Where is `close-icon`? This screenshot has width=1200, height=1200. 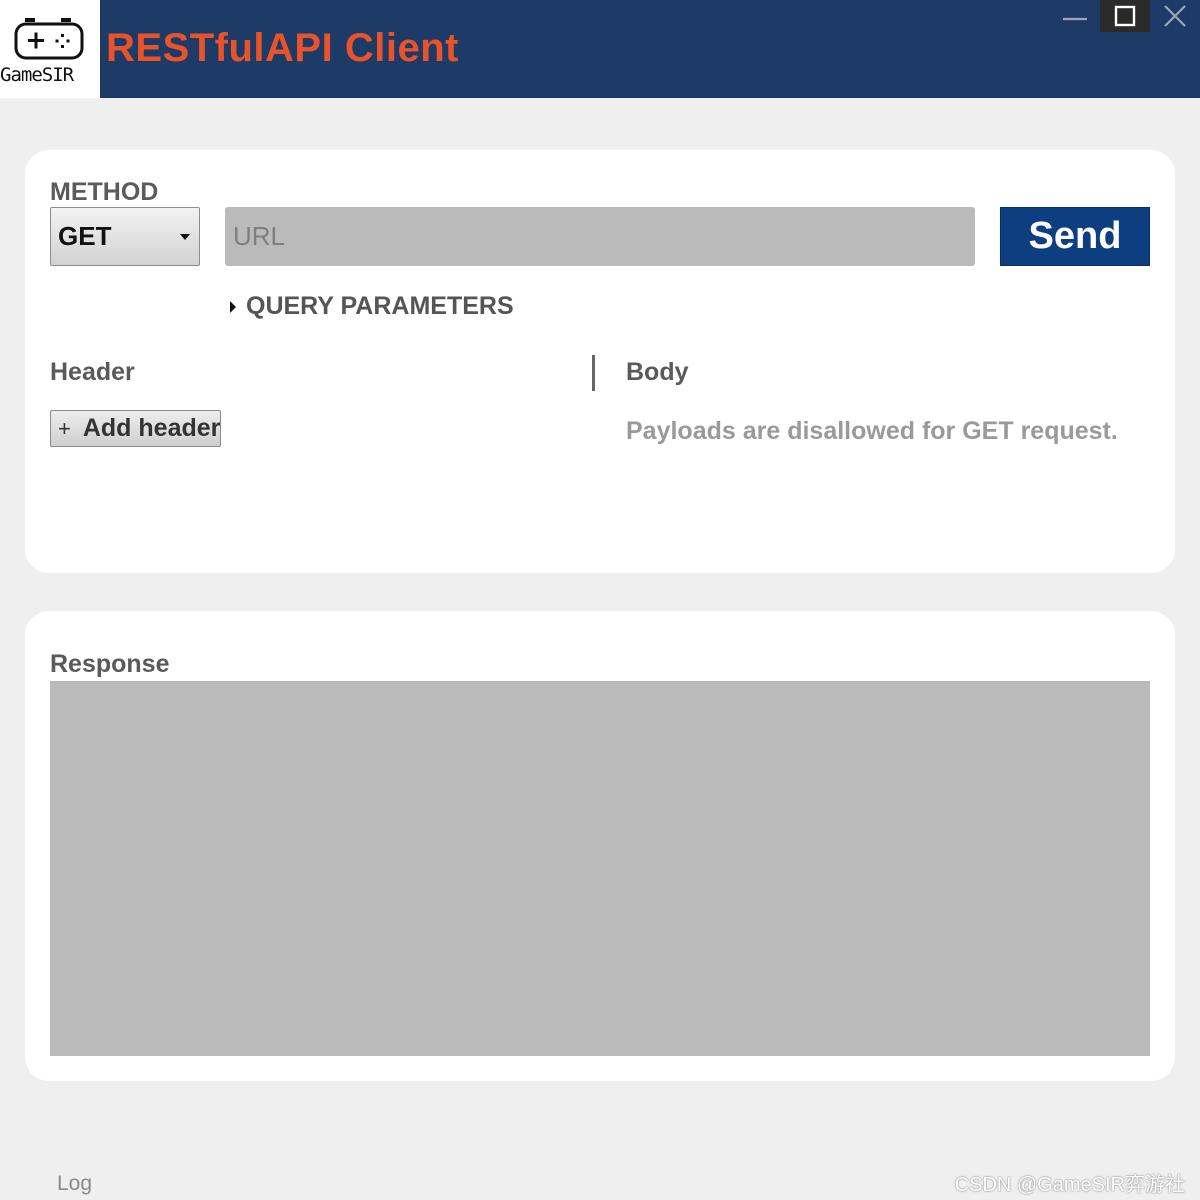
close-icon is located at coordinates (1175, 16).